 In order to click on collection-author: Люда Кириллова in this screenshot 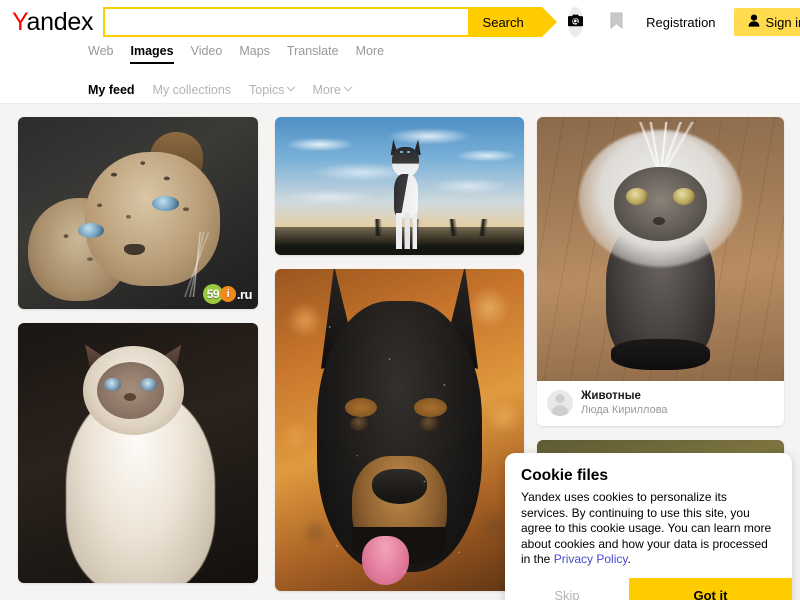, I will do `click(624, 410)`.